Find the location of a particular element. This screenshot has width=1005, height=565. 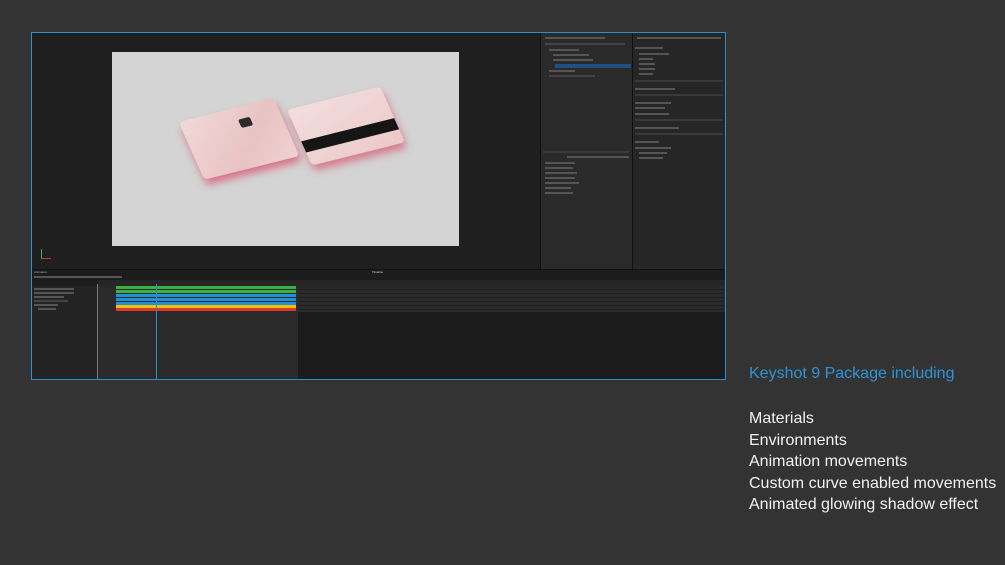

scene-tabs is located at coordinates (575, 38).